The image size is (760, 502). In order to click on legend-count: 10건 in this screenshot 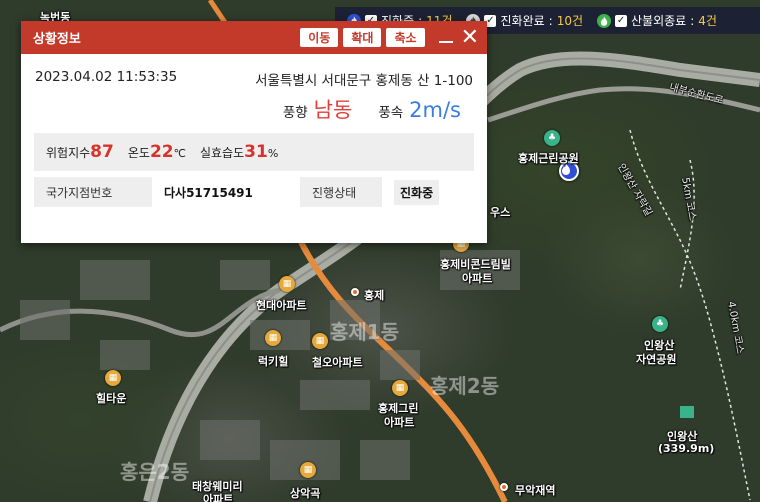, I will do `click(570, 21)`.